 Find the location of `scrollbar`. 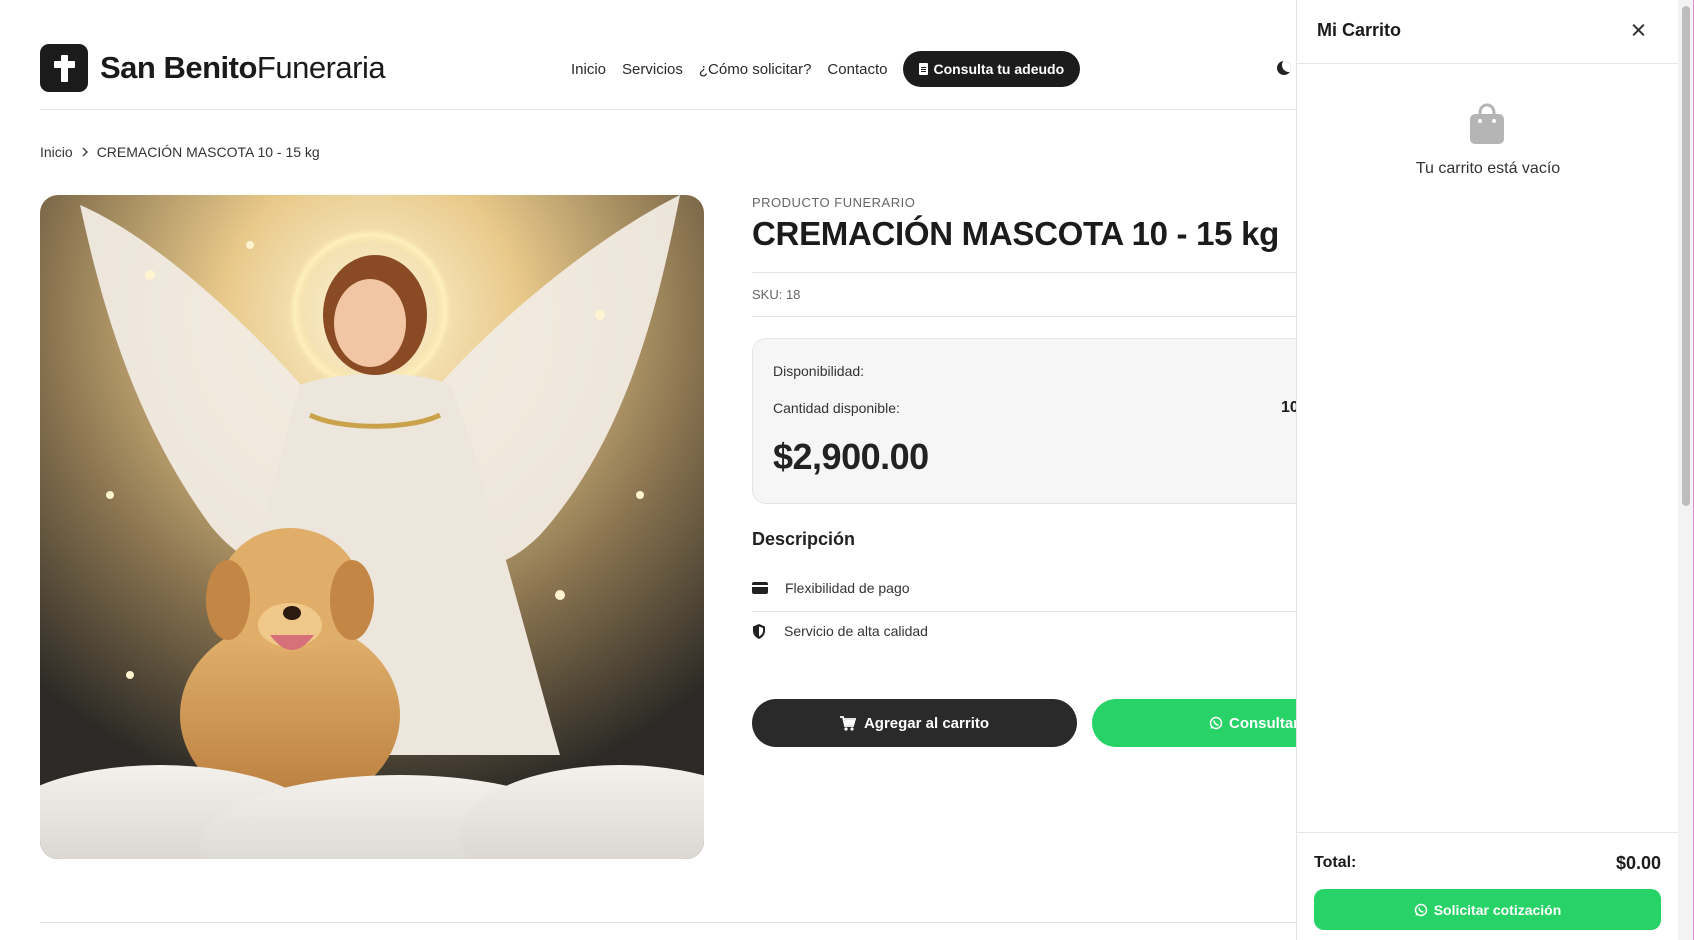

scrollbar is located at coordinates (1686, 470).